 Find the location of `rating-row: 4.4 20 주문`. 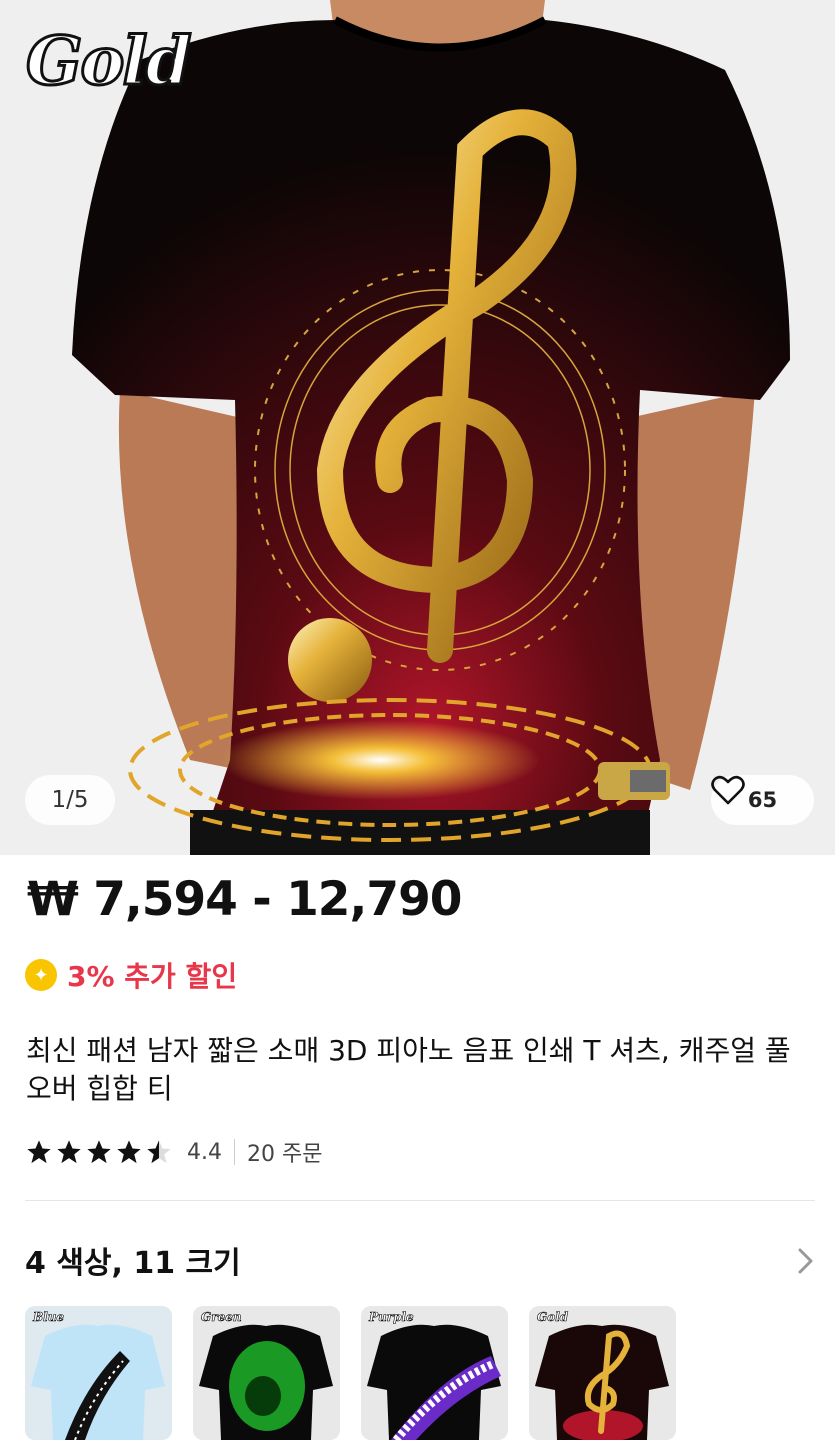

rating-row: 4.4 20 주문 is located at coordinates (173, 1152).